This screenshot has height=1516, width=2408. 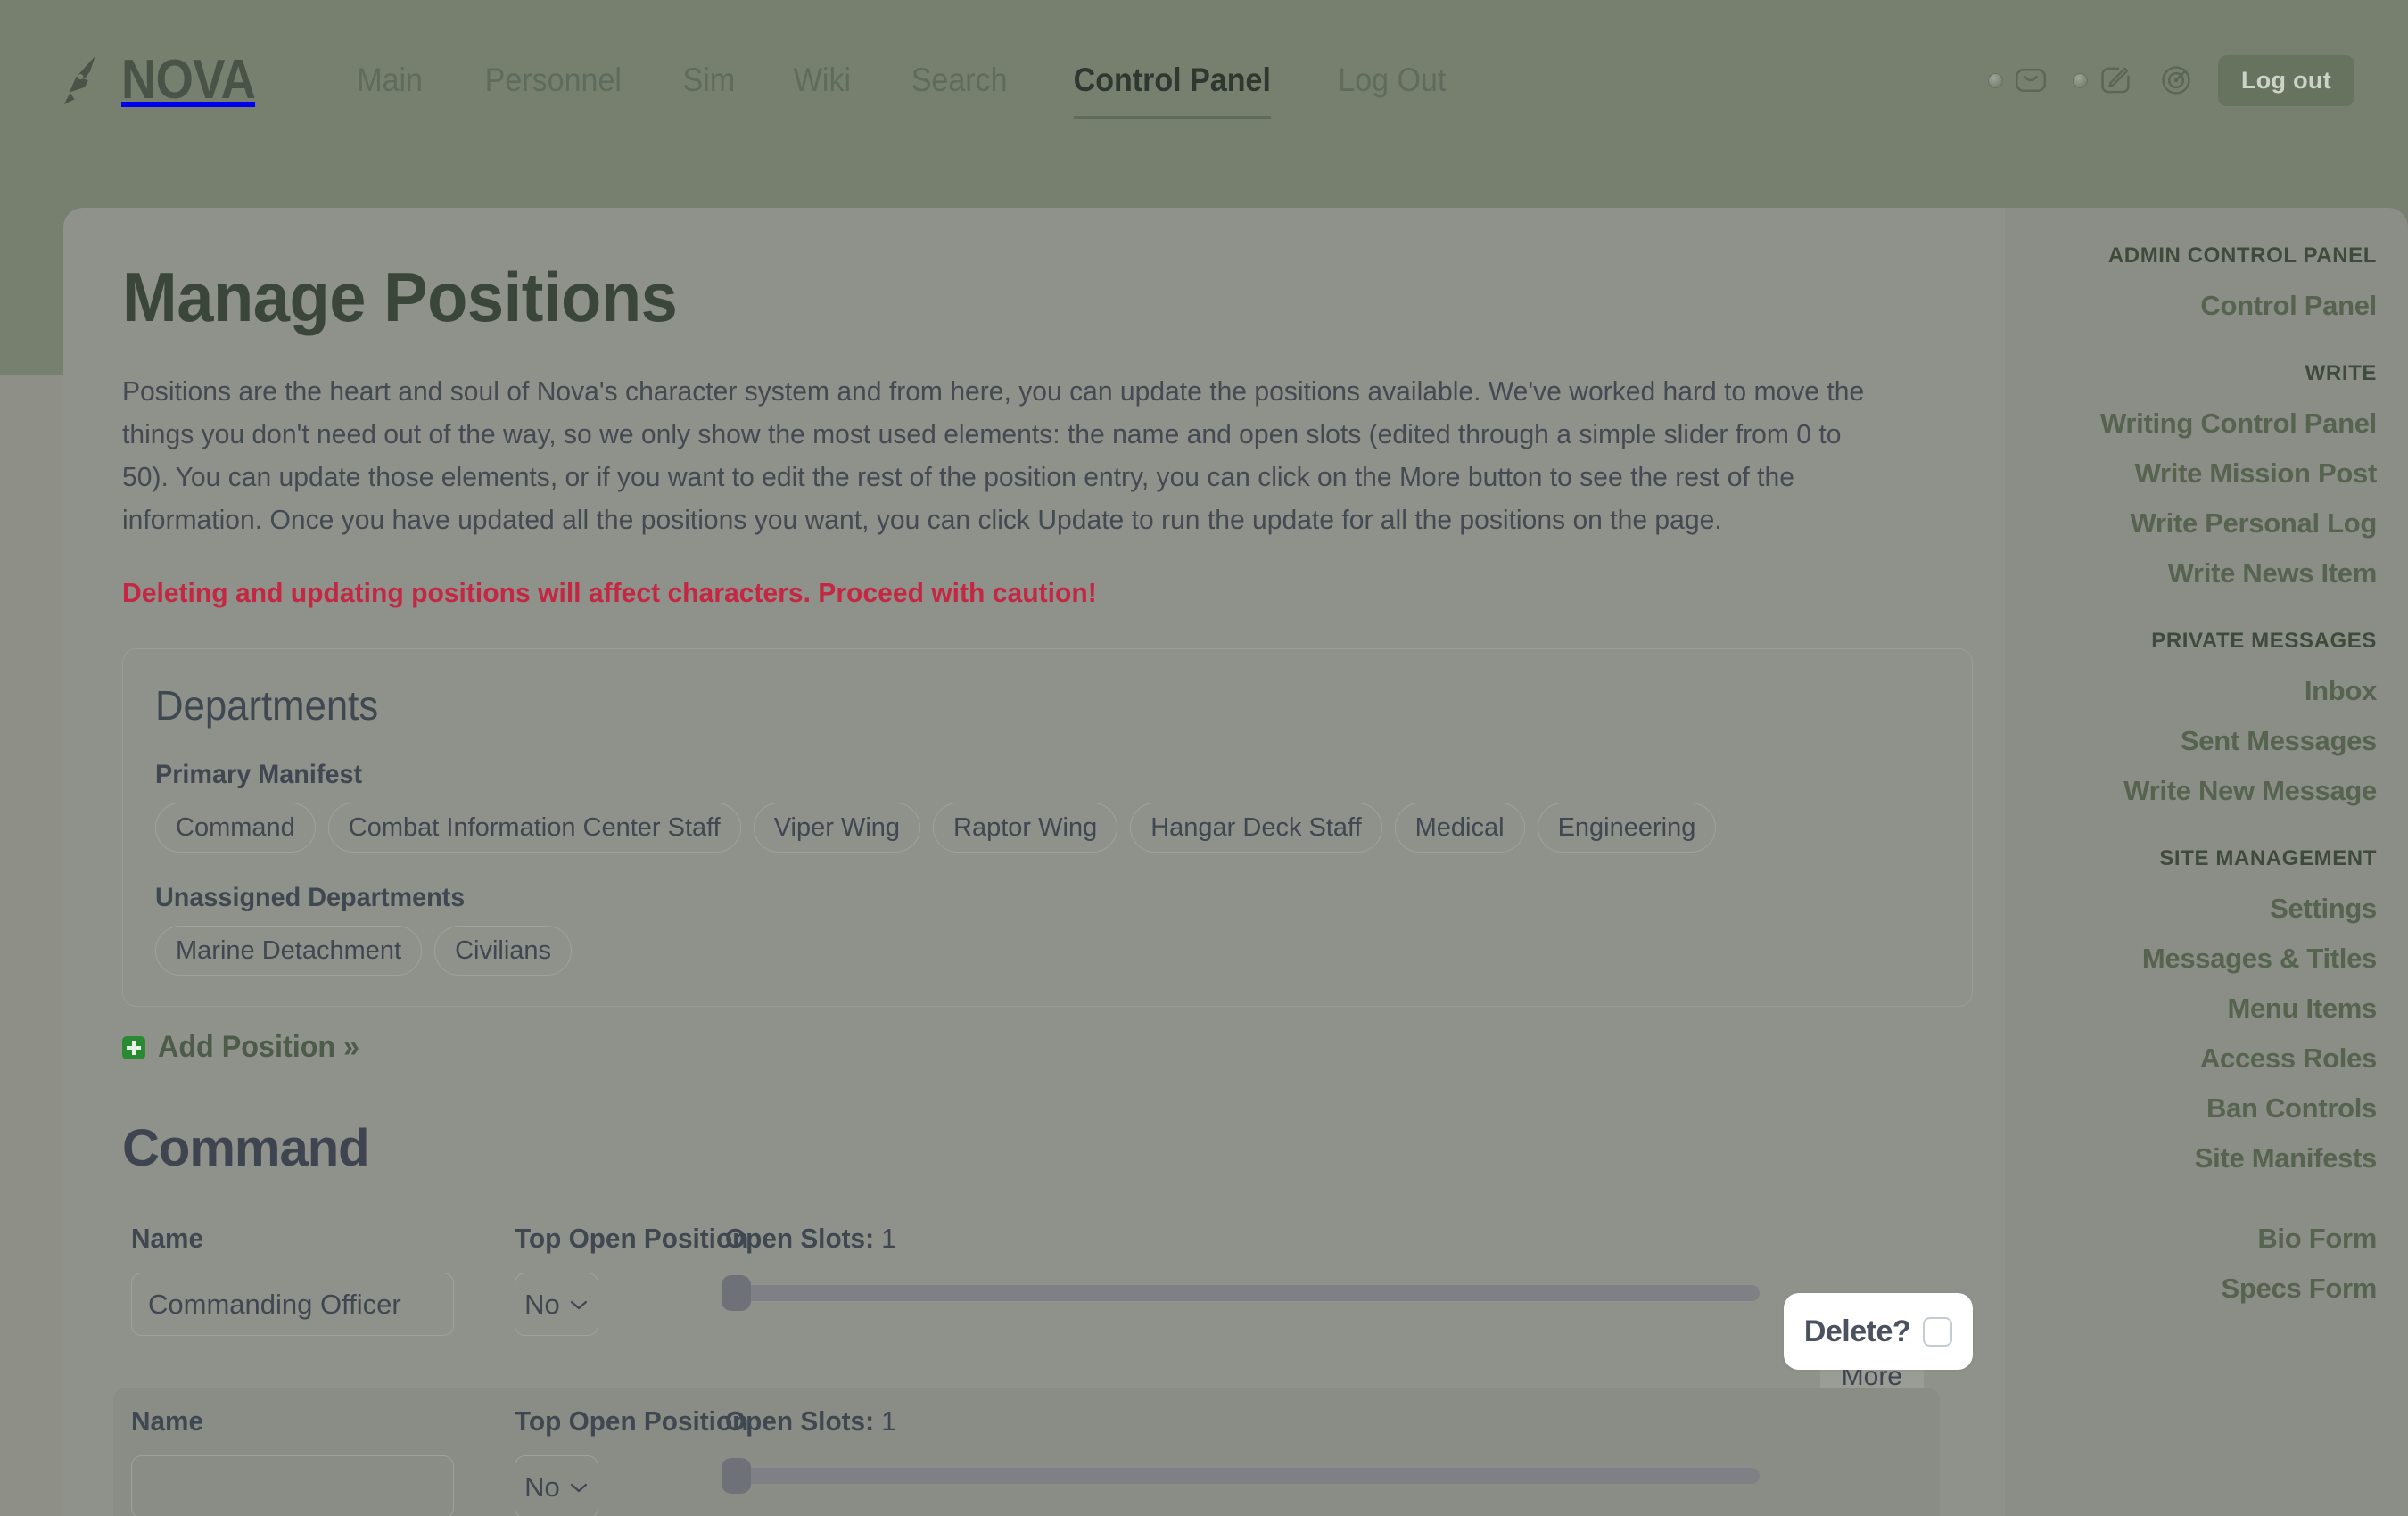 I want to click on sidebar-heading-site-management: SITE MANAGEMENT, so click(x=2268, y=858).